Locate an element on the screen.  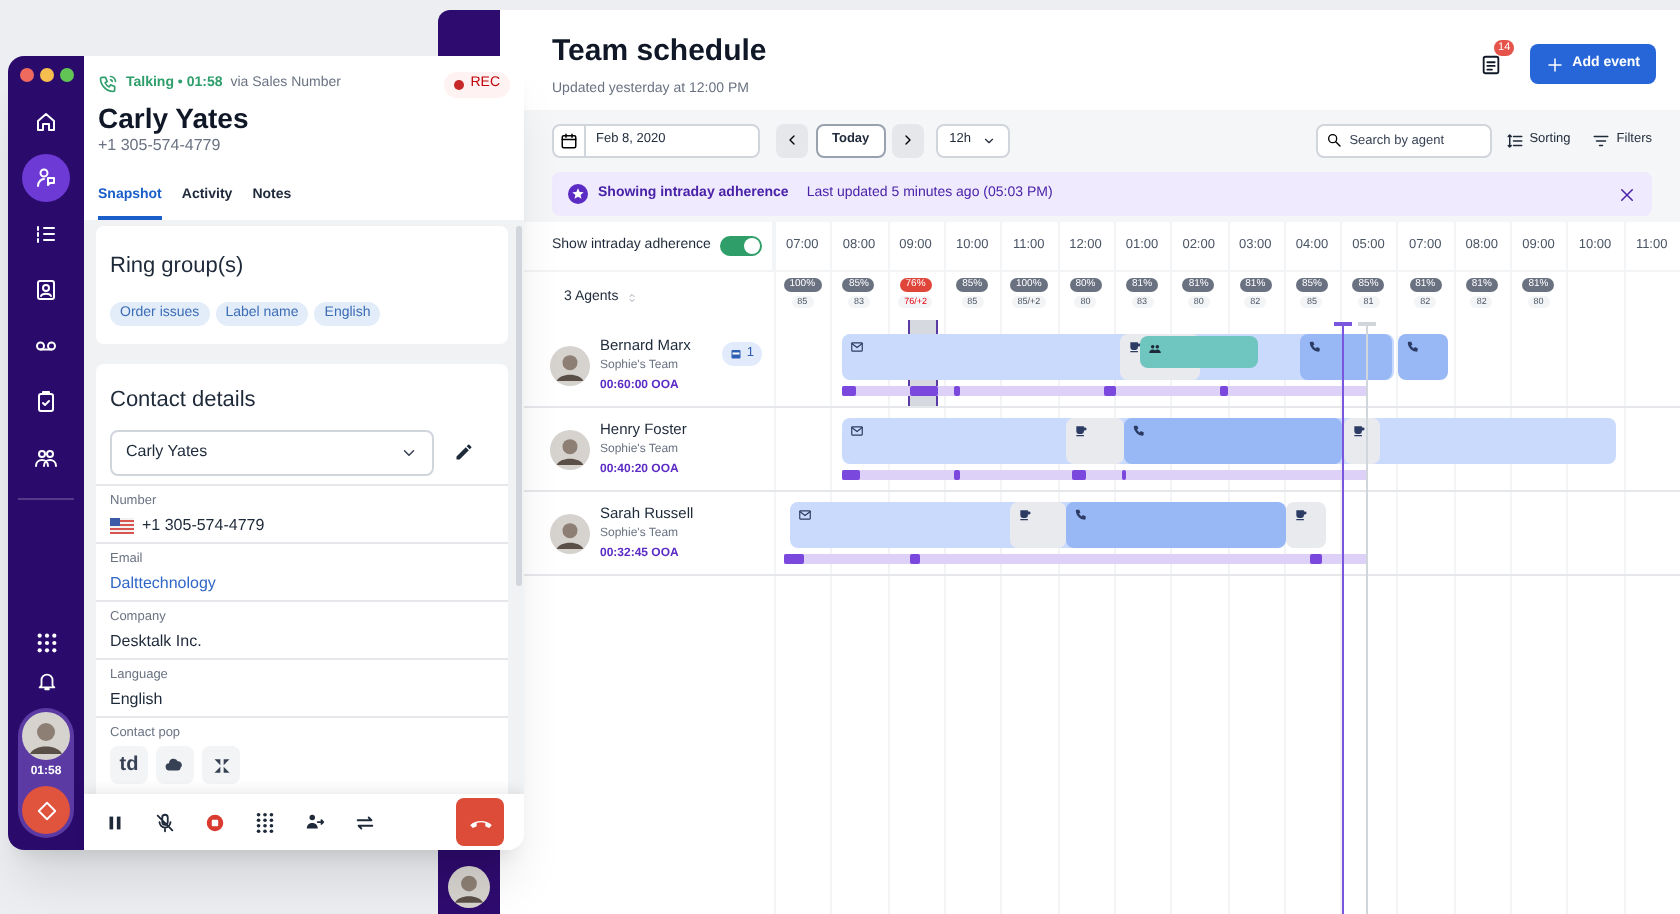
chevron-down-icon is located at coordinates (988, 140).